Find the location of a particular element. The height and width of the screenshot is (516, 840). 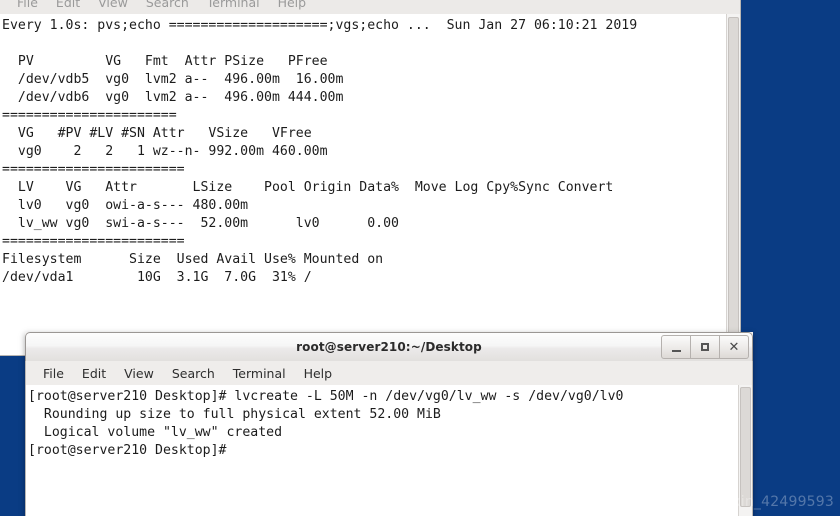

maximize-button is located at coordinates (705, 347).